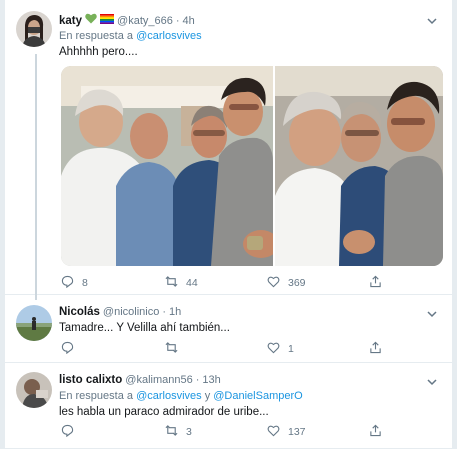 This screenshot has height=449, width=457. I want to click on timestamp: 1h, so click(175, 312).